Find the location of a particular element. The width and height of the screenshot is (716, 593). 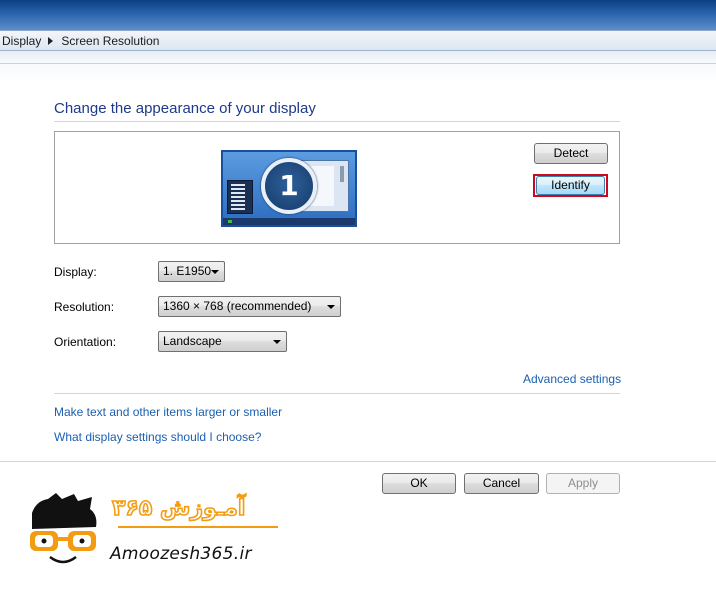

taskbar-icon is located at coordinates (289, 221).